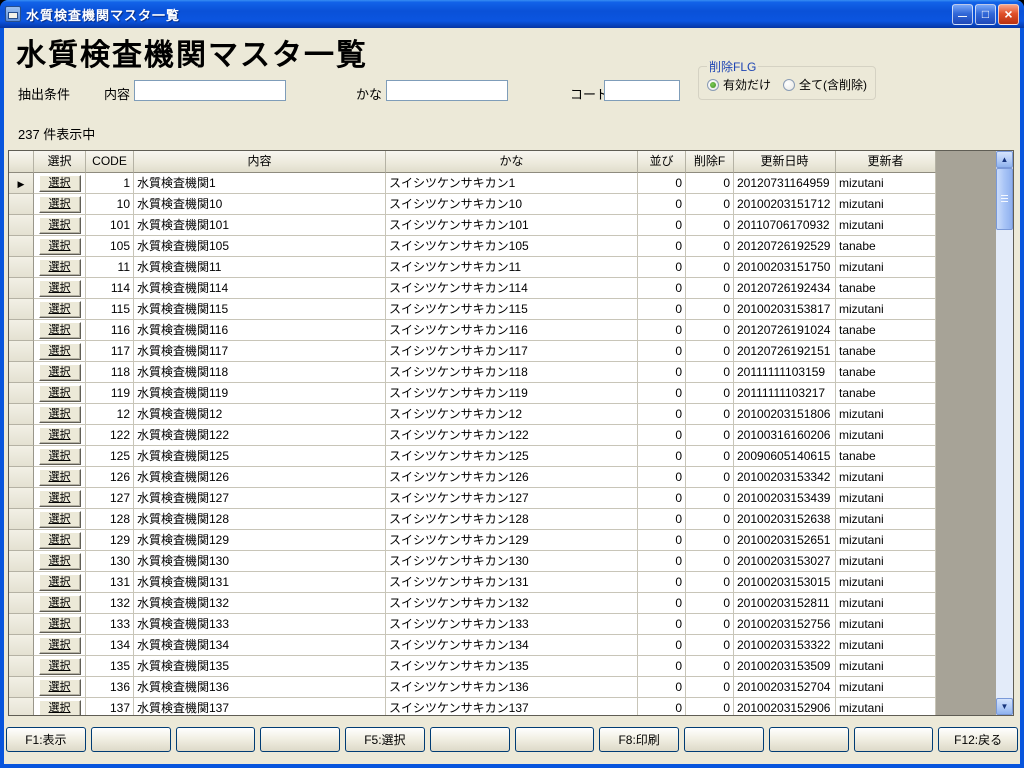 This screenshot has width=1024, height=768. I want to click on header-code: CODE, so click(110, 162).